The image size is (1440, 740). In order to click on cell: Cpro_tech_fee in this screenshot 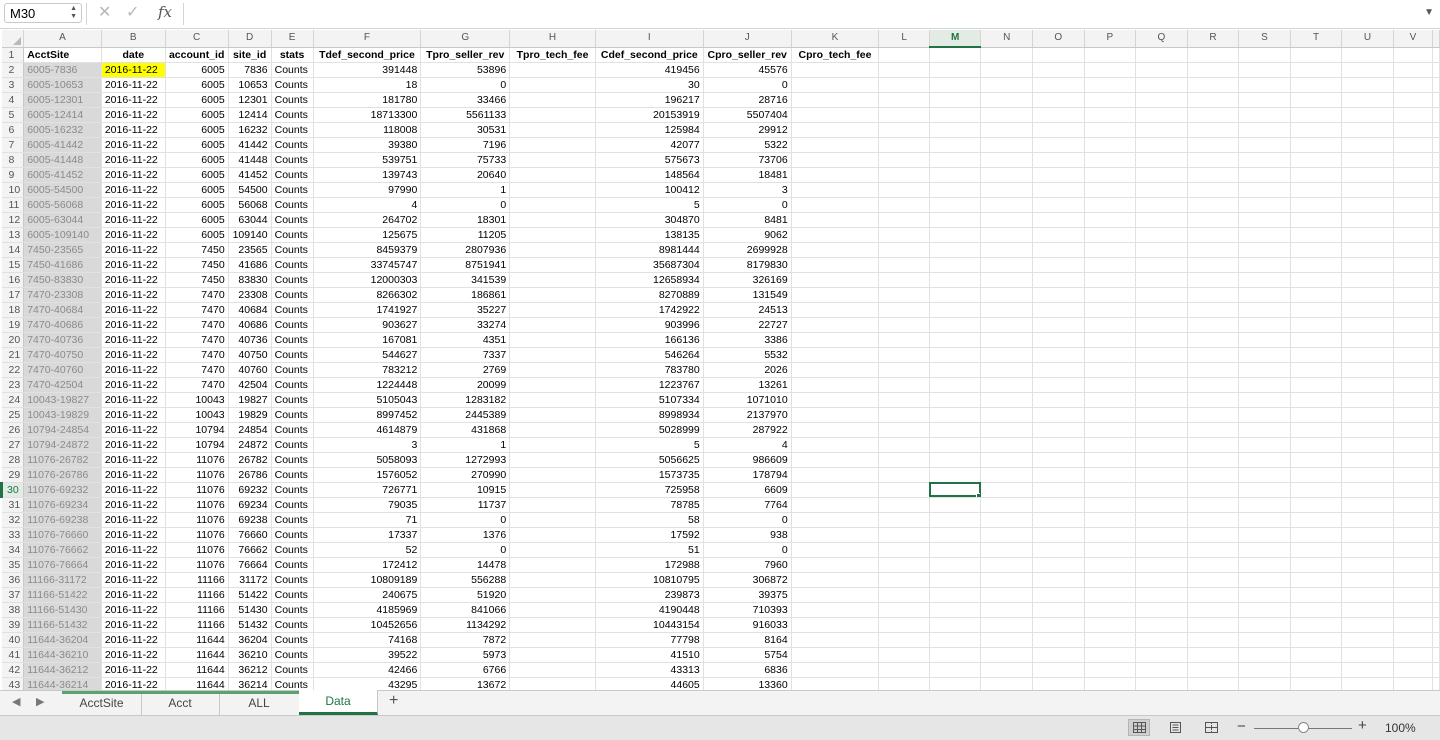, I will do `click(835, 55)`.